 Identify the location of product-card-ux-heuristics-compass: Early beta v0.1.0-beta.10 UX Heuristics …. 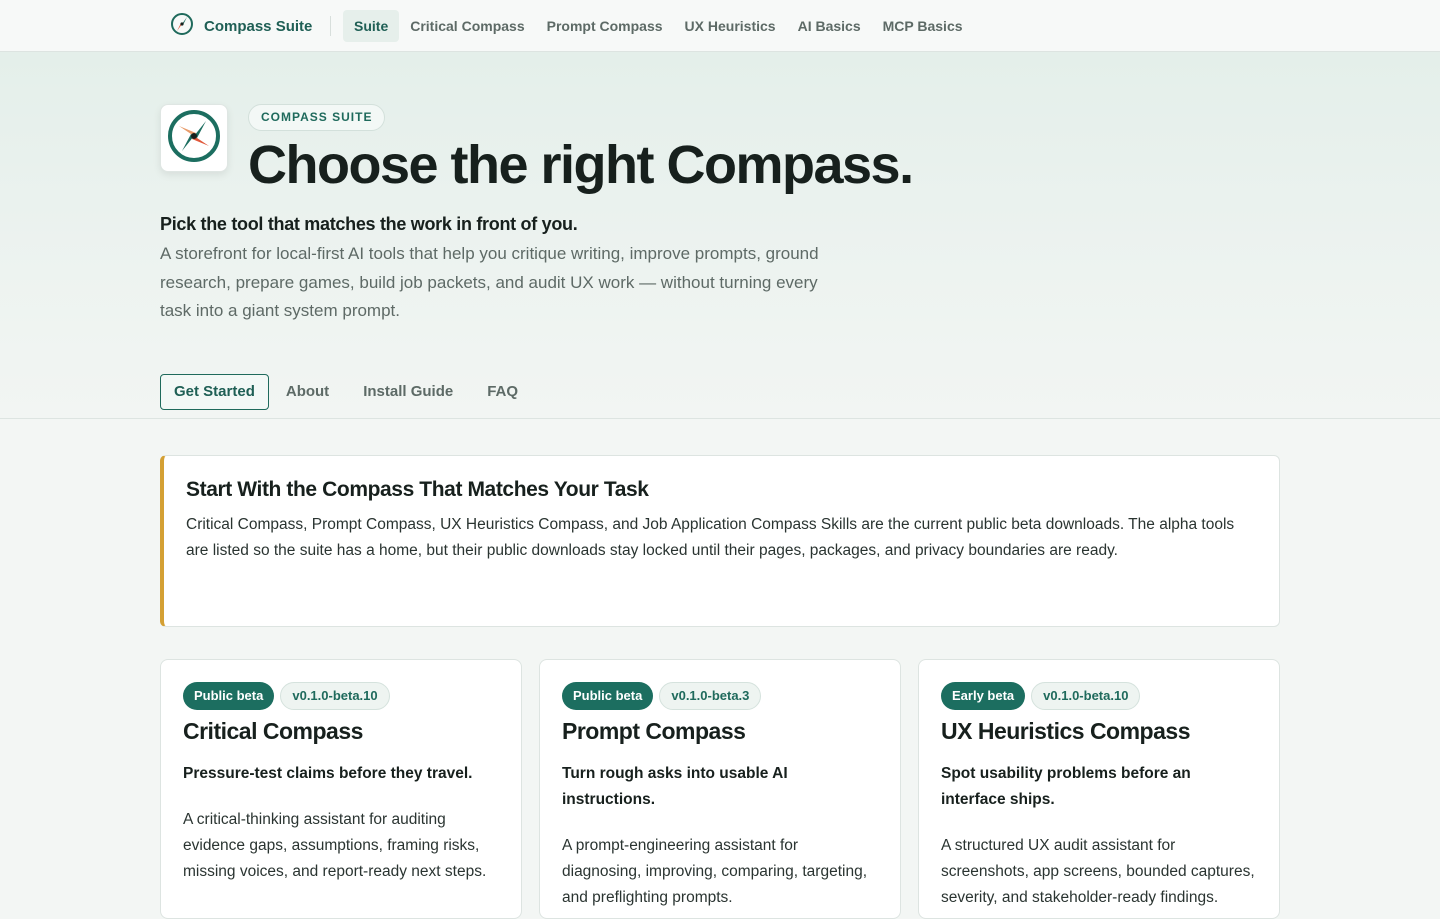
(1099, 789).